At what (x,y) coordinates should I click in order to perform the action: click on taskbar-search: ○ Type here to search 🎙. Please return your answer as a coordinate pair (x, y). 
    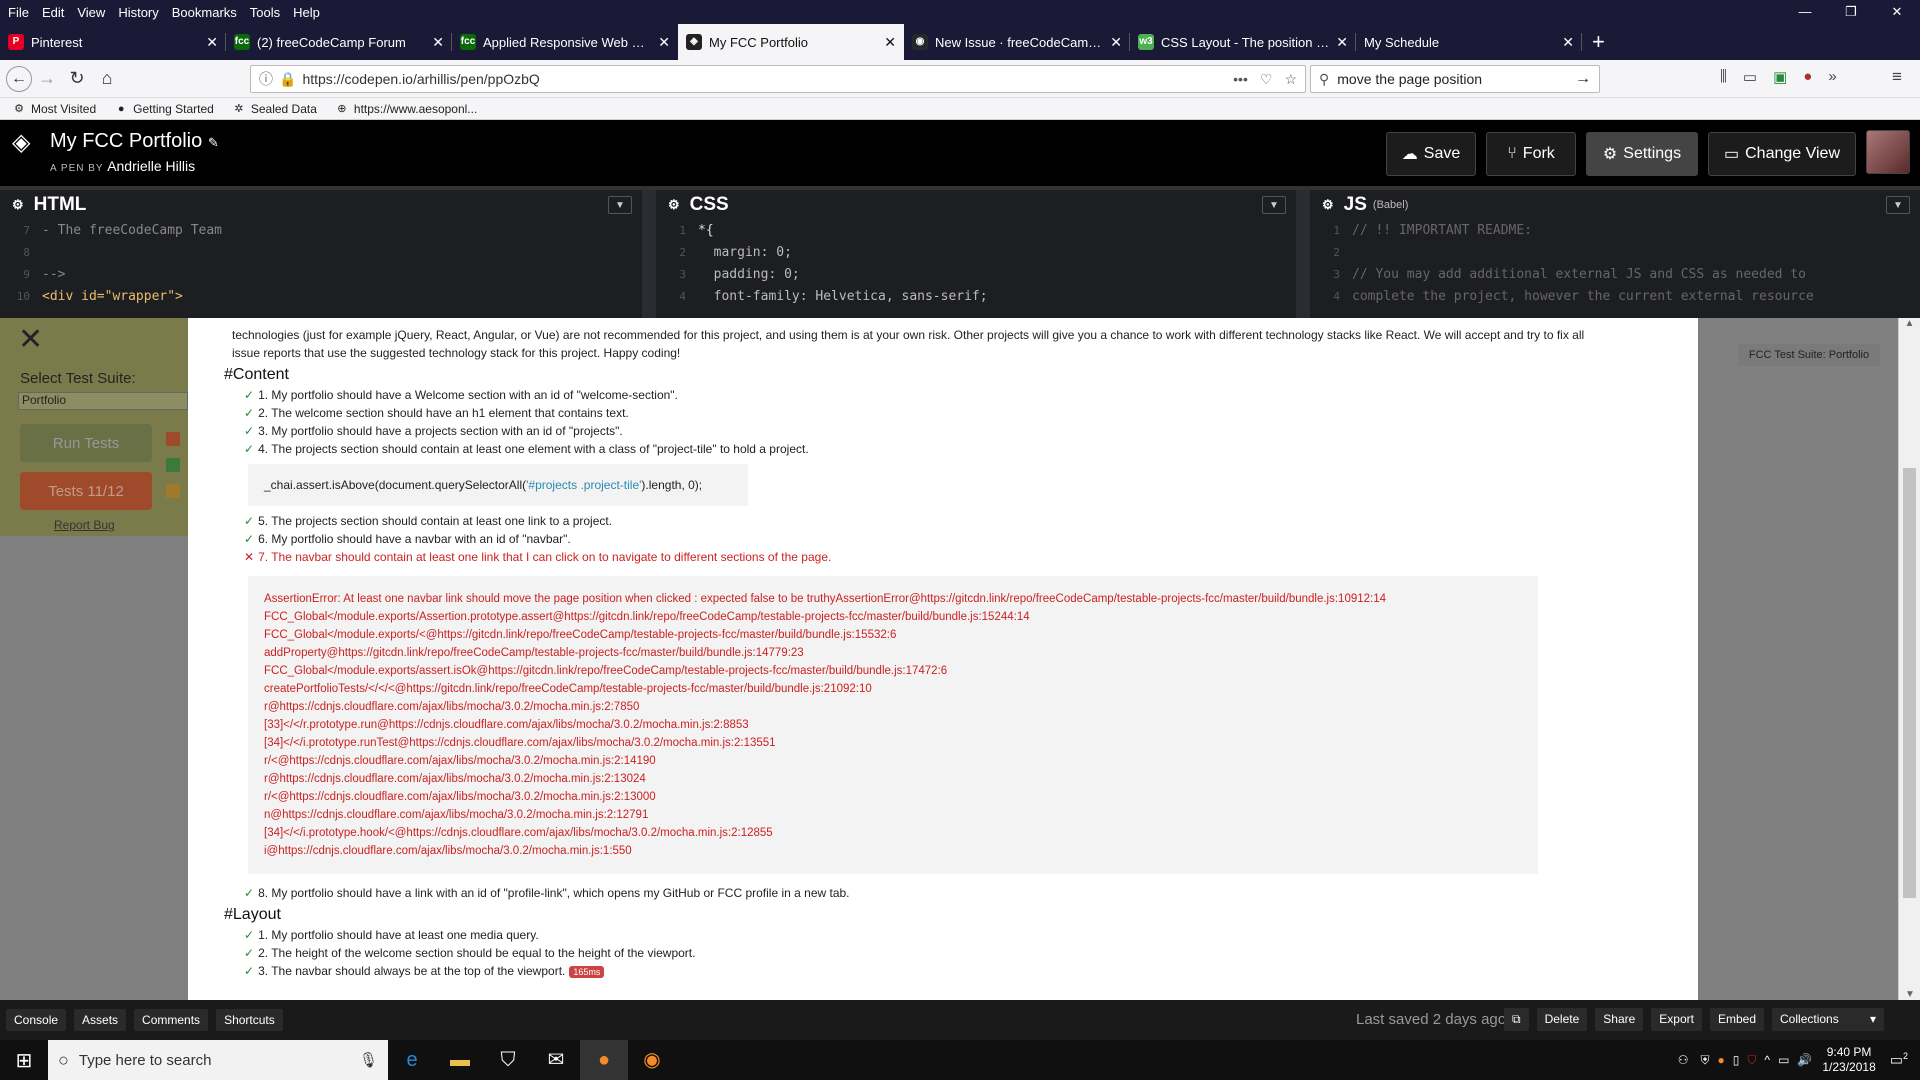
    Looking at the image, I should click on (218, 1060).